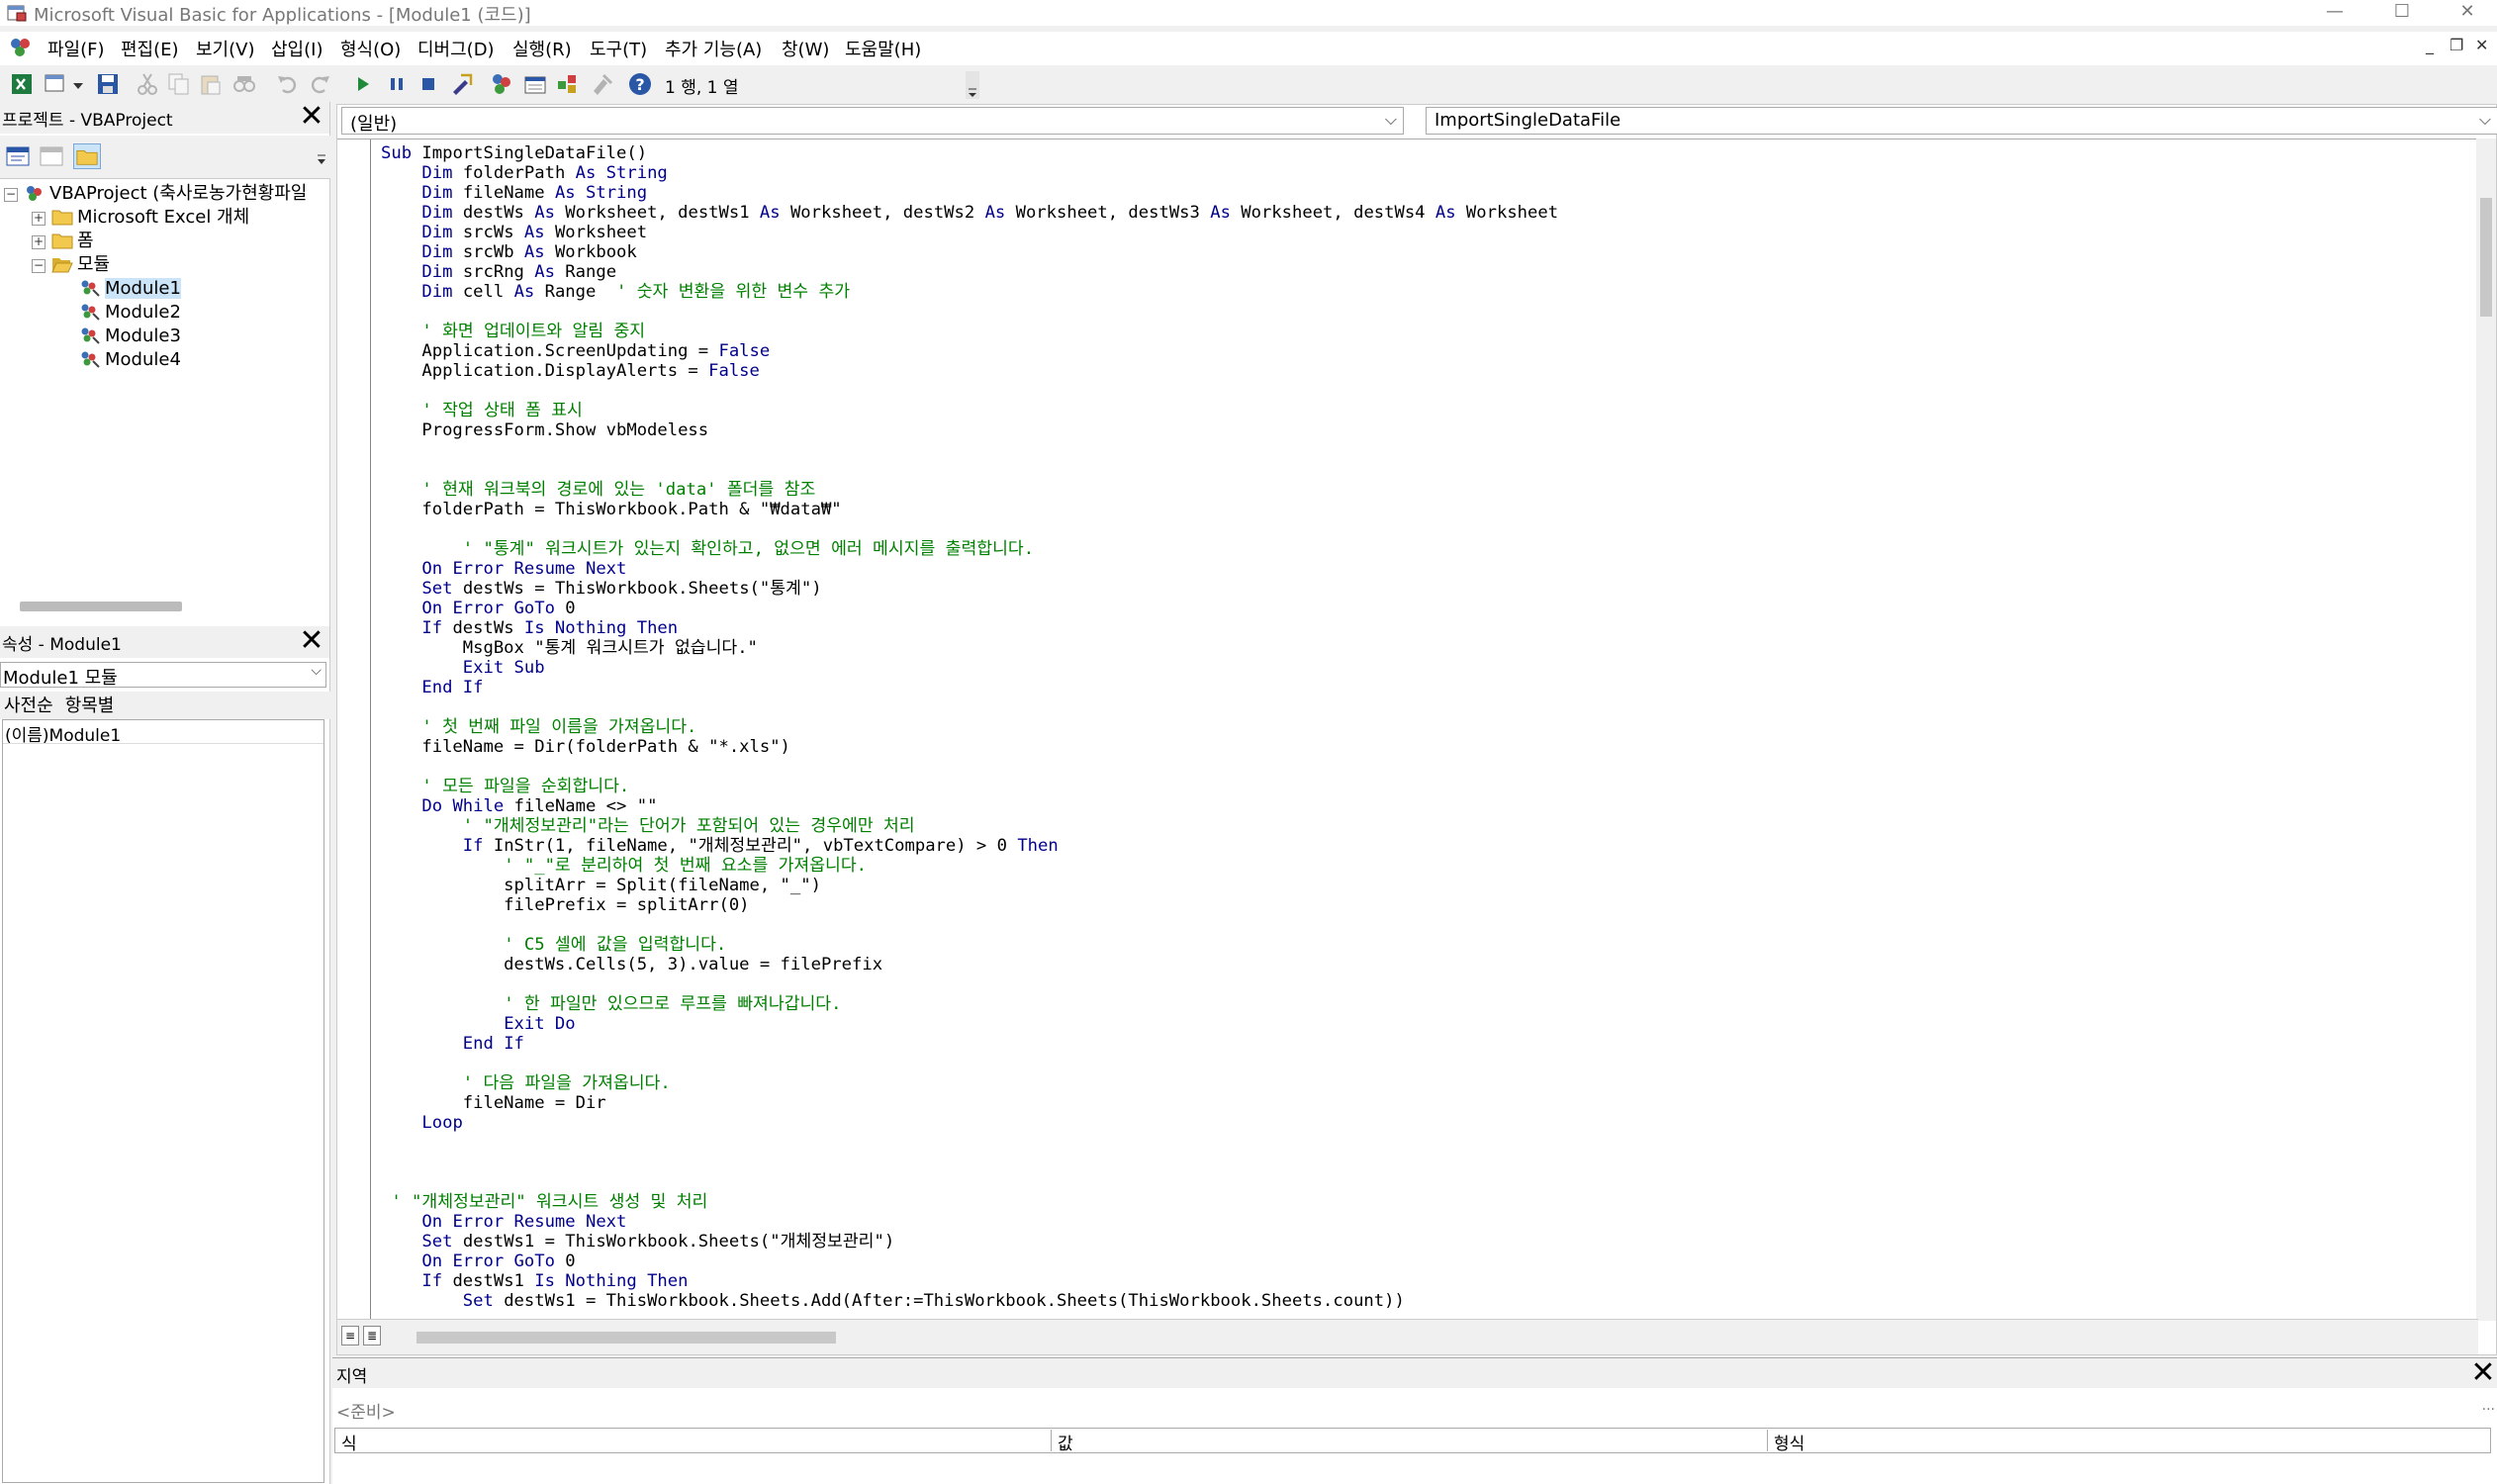 The height and width of the screenshot is (1484, 2497). Describe the element at coordinates (883, 48) in the screenshot. I see `menu-help: 도움말(H)` at that location.